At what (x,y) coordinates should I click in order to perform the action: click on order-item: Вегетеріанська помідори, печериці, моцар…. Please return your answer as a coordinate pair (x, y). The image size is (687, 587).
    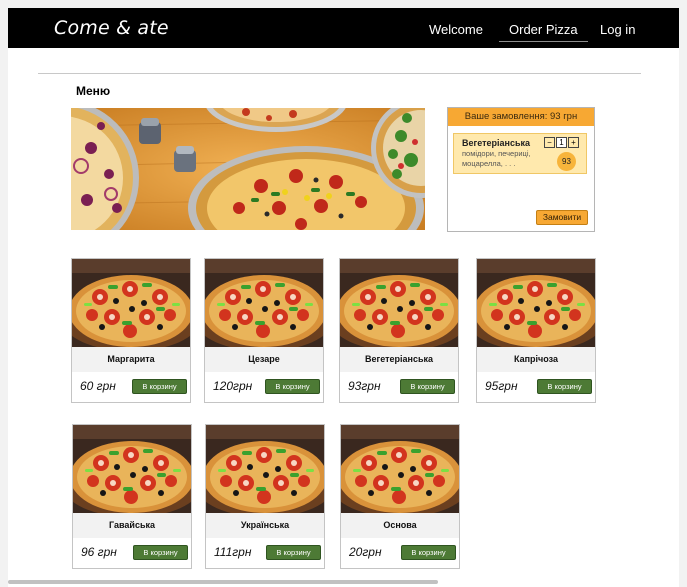
    Looking at the image, I should click on (520, 153).